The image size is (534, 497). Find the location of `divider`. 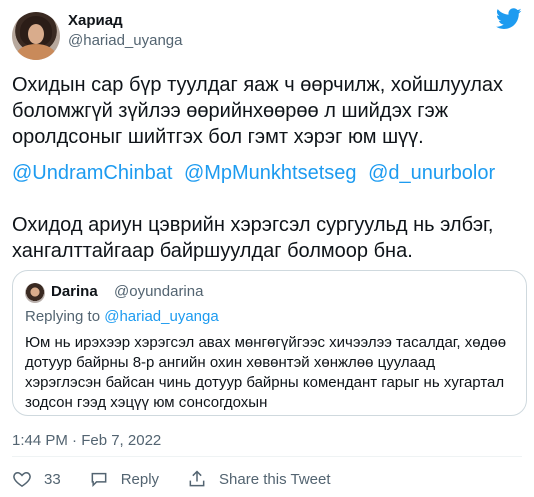

divider is located at coordinates (267, 456).